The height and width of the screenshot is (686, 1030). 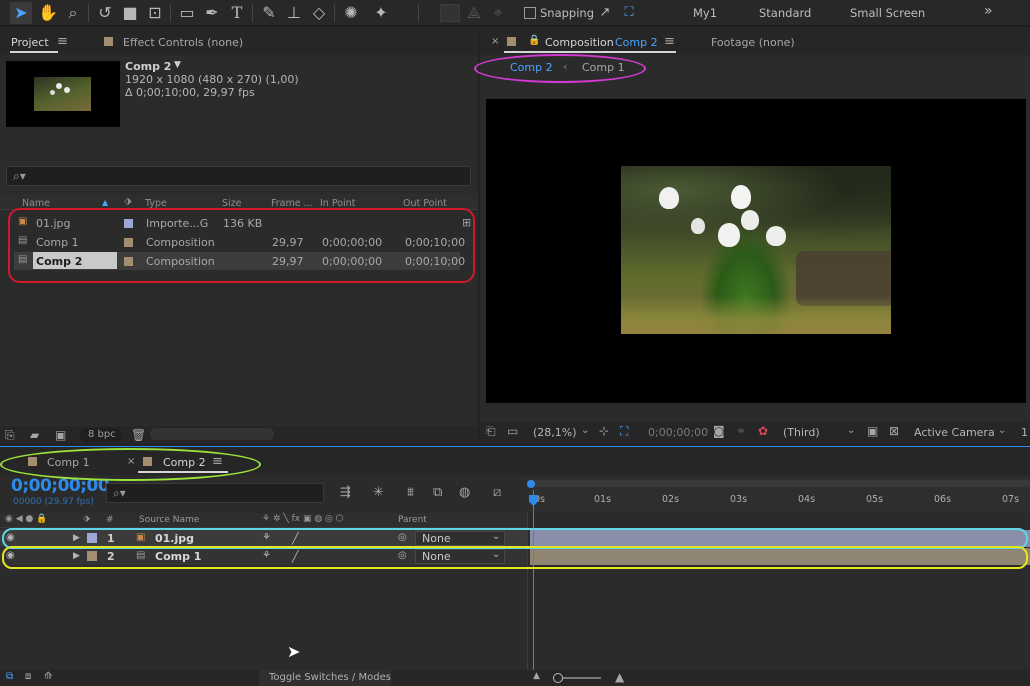 What do you see at coordinates (887, 13) in the screenshot?
I see `workspace-small-screen: Small Screen` at bounding box center [887, 13].